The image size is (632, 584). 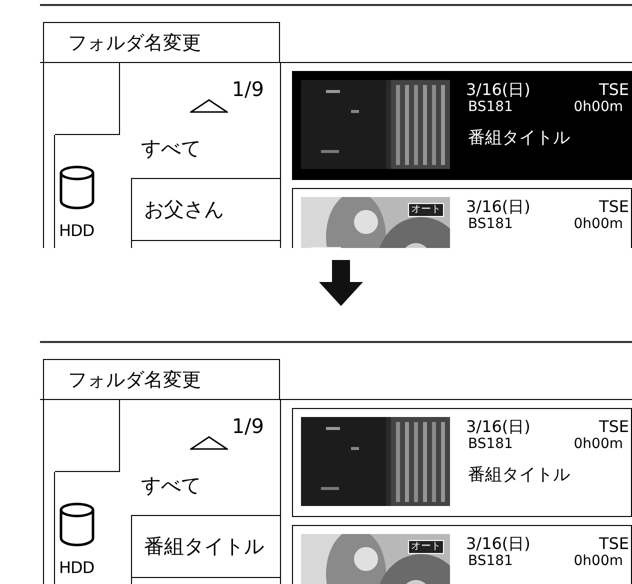 I want to click on folder-tab: 番組タイトル, so click(x=205, y=547).